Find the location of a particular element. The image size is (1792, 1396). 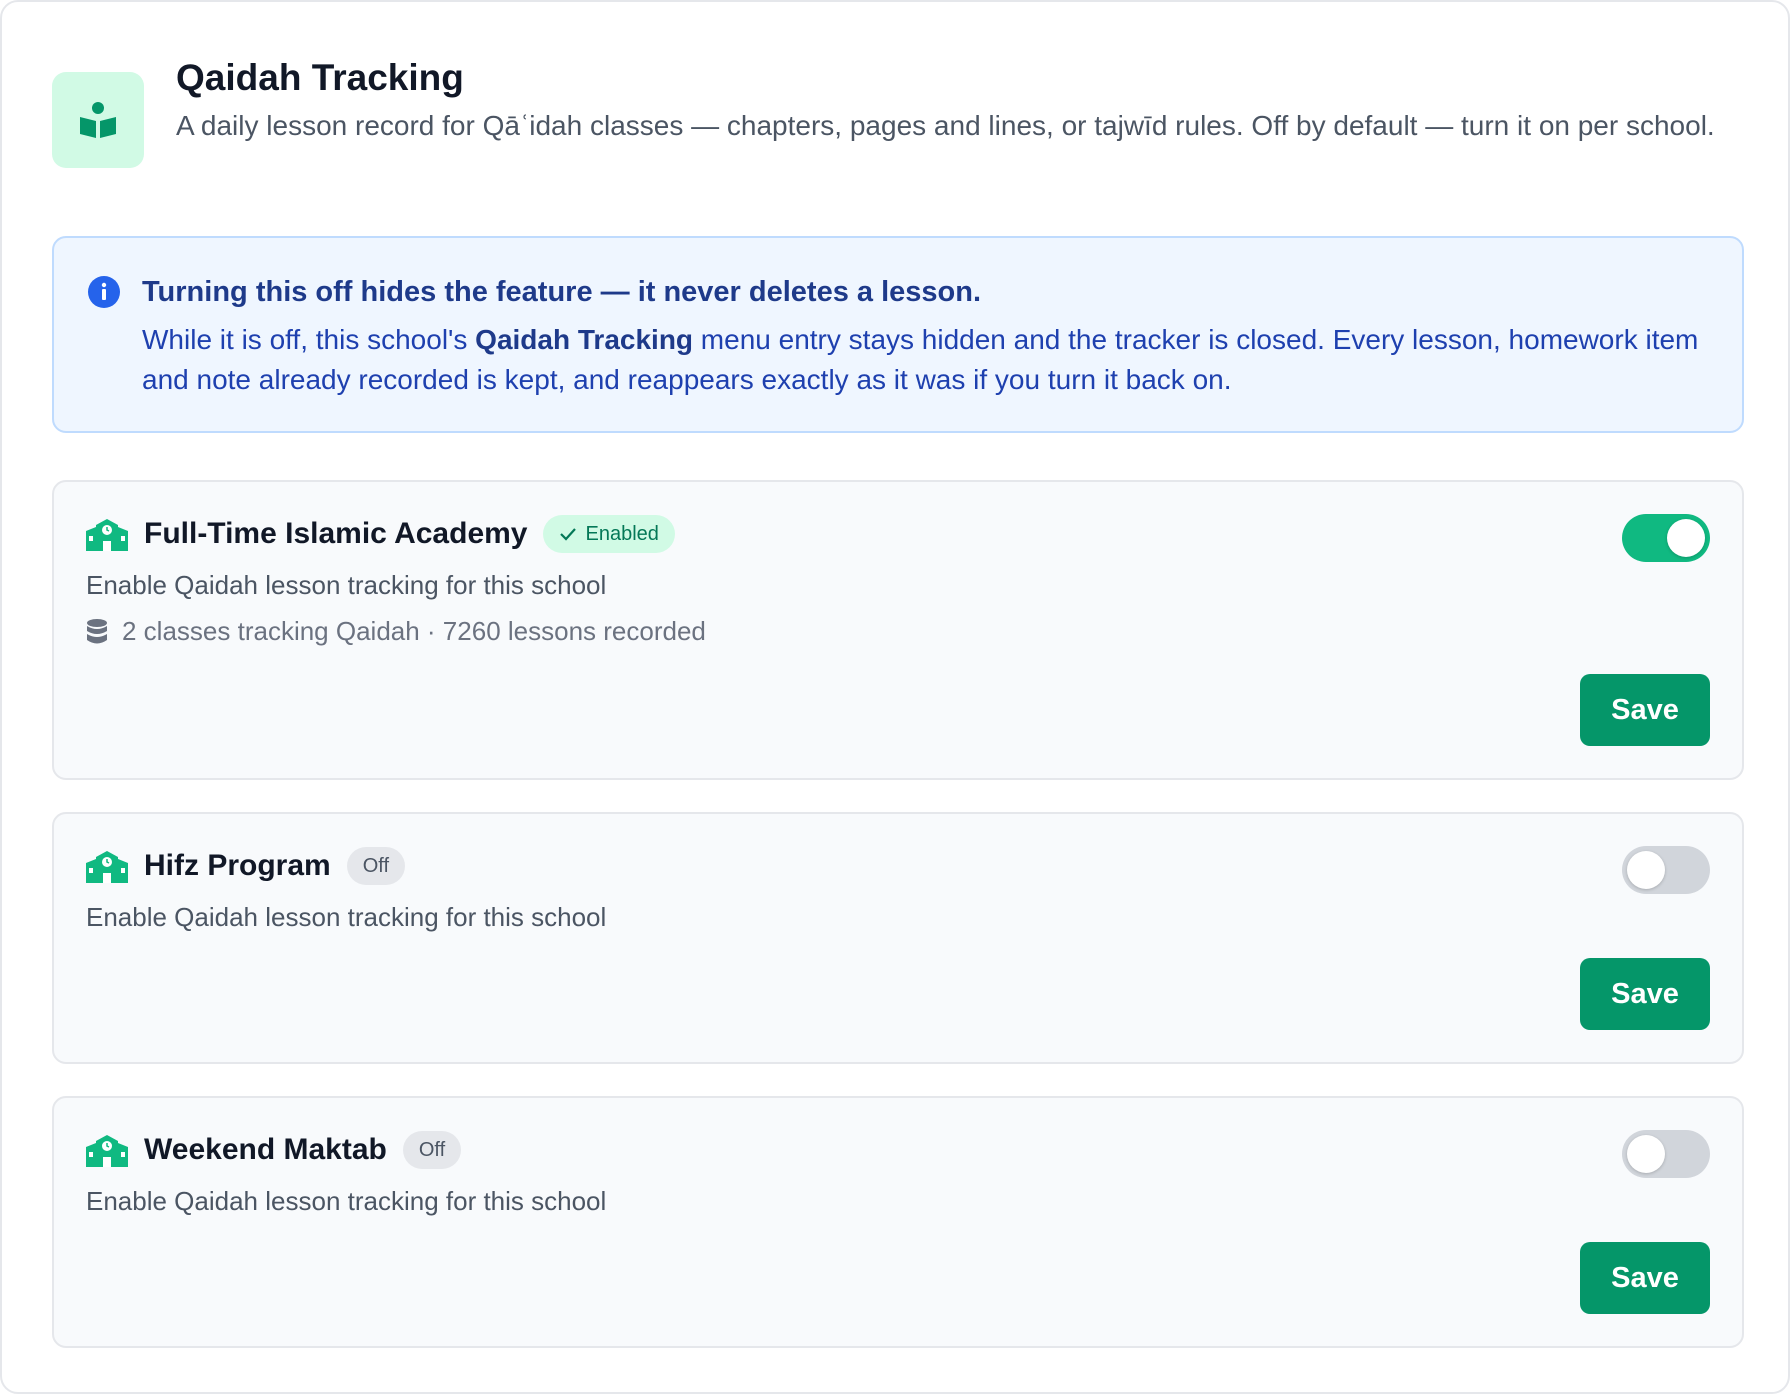

school-name: Weekend Maktab is located at coordinates (265, 1149).